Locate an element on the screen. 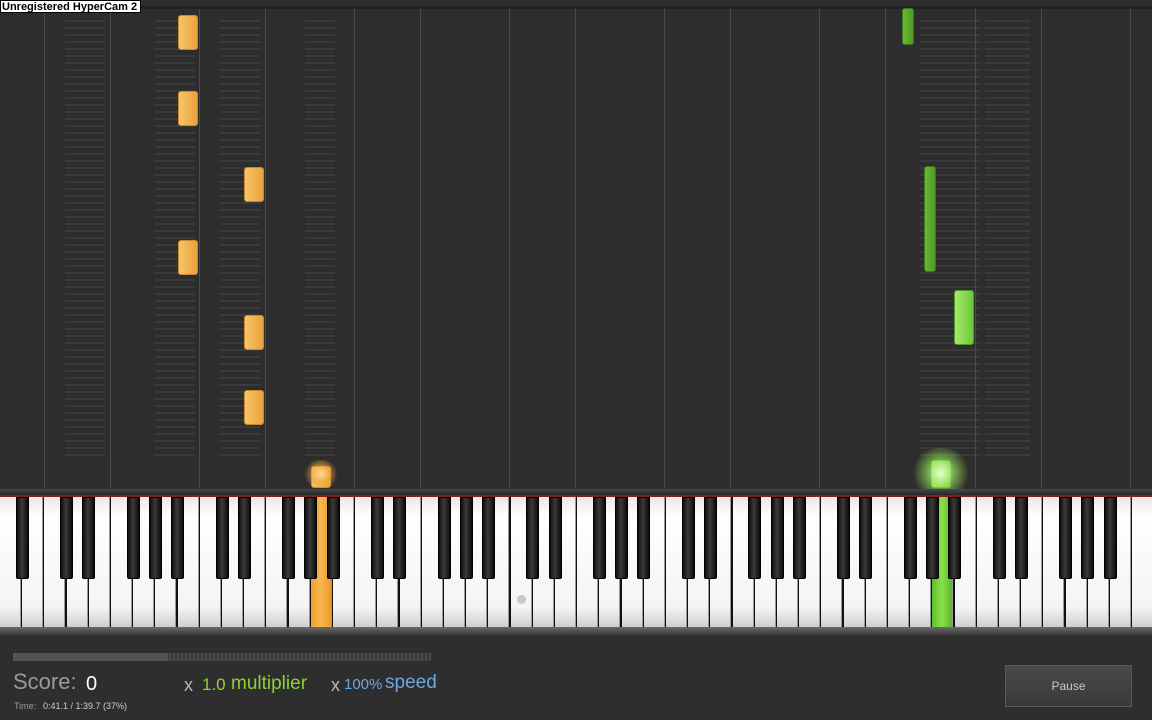 Image resolution: width=1152 pixels, height=720 pixels. speed-value: 100% is located at coordinates (363, 684).